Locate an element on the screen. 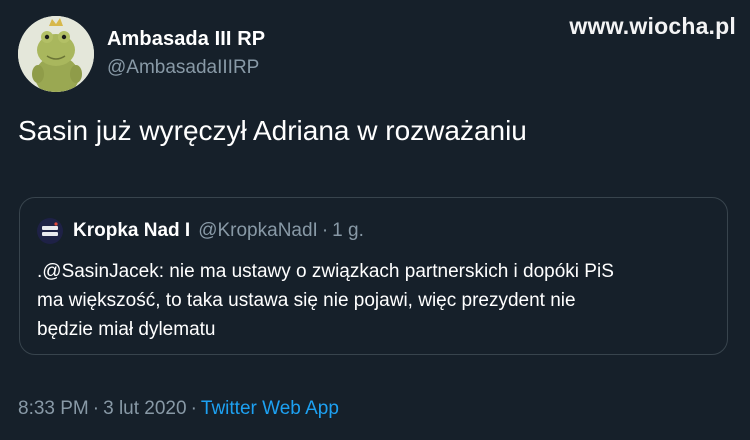 This screenshot has height=440, width=750. plush-frog-avatar-image is located at coordinates (56, 54).